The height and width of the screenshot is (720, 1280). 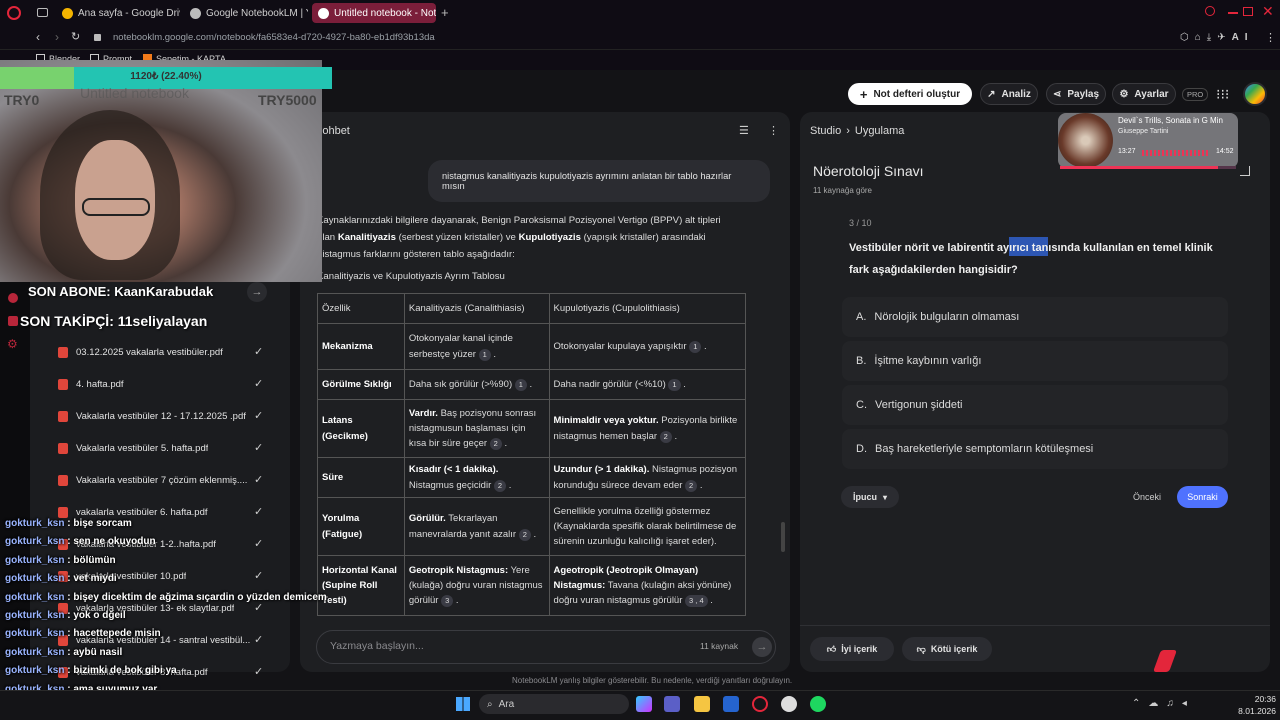 I want to click on source-name: 03.12.2025 vakalarla vestibüler.pdf, so click(x=149, y=352).